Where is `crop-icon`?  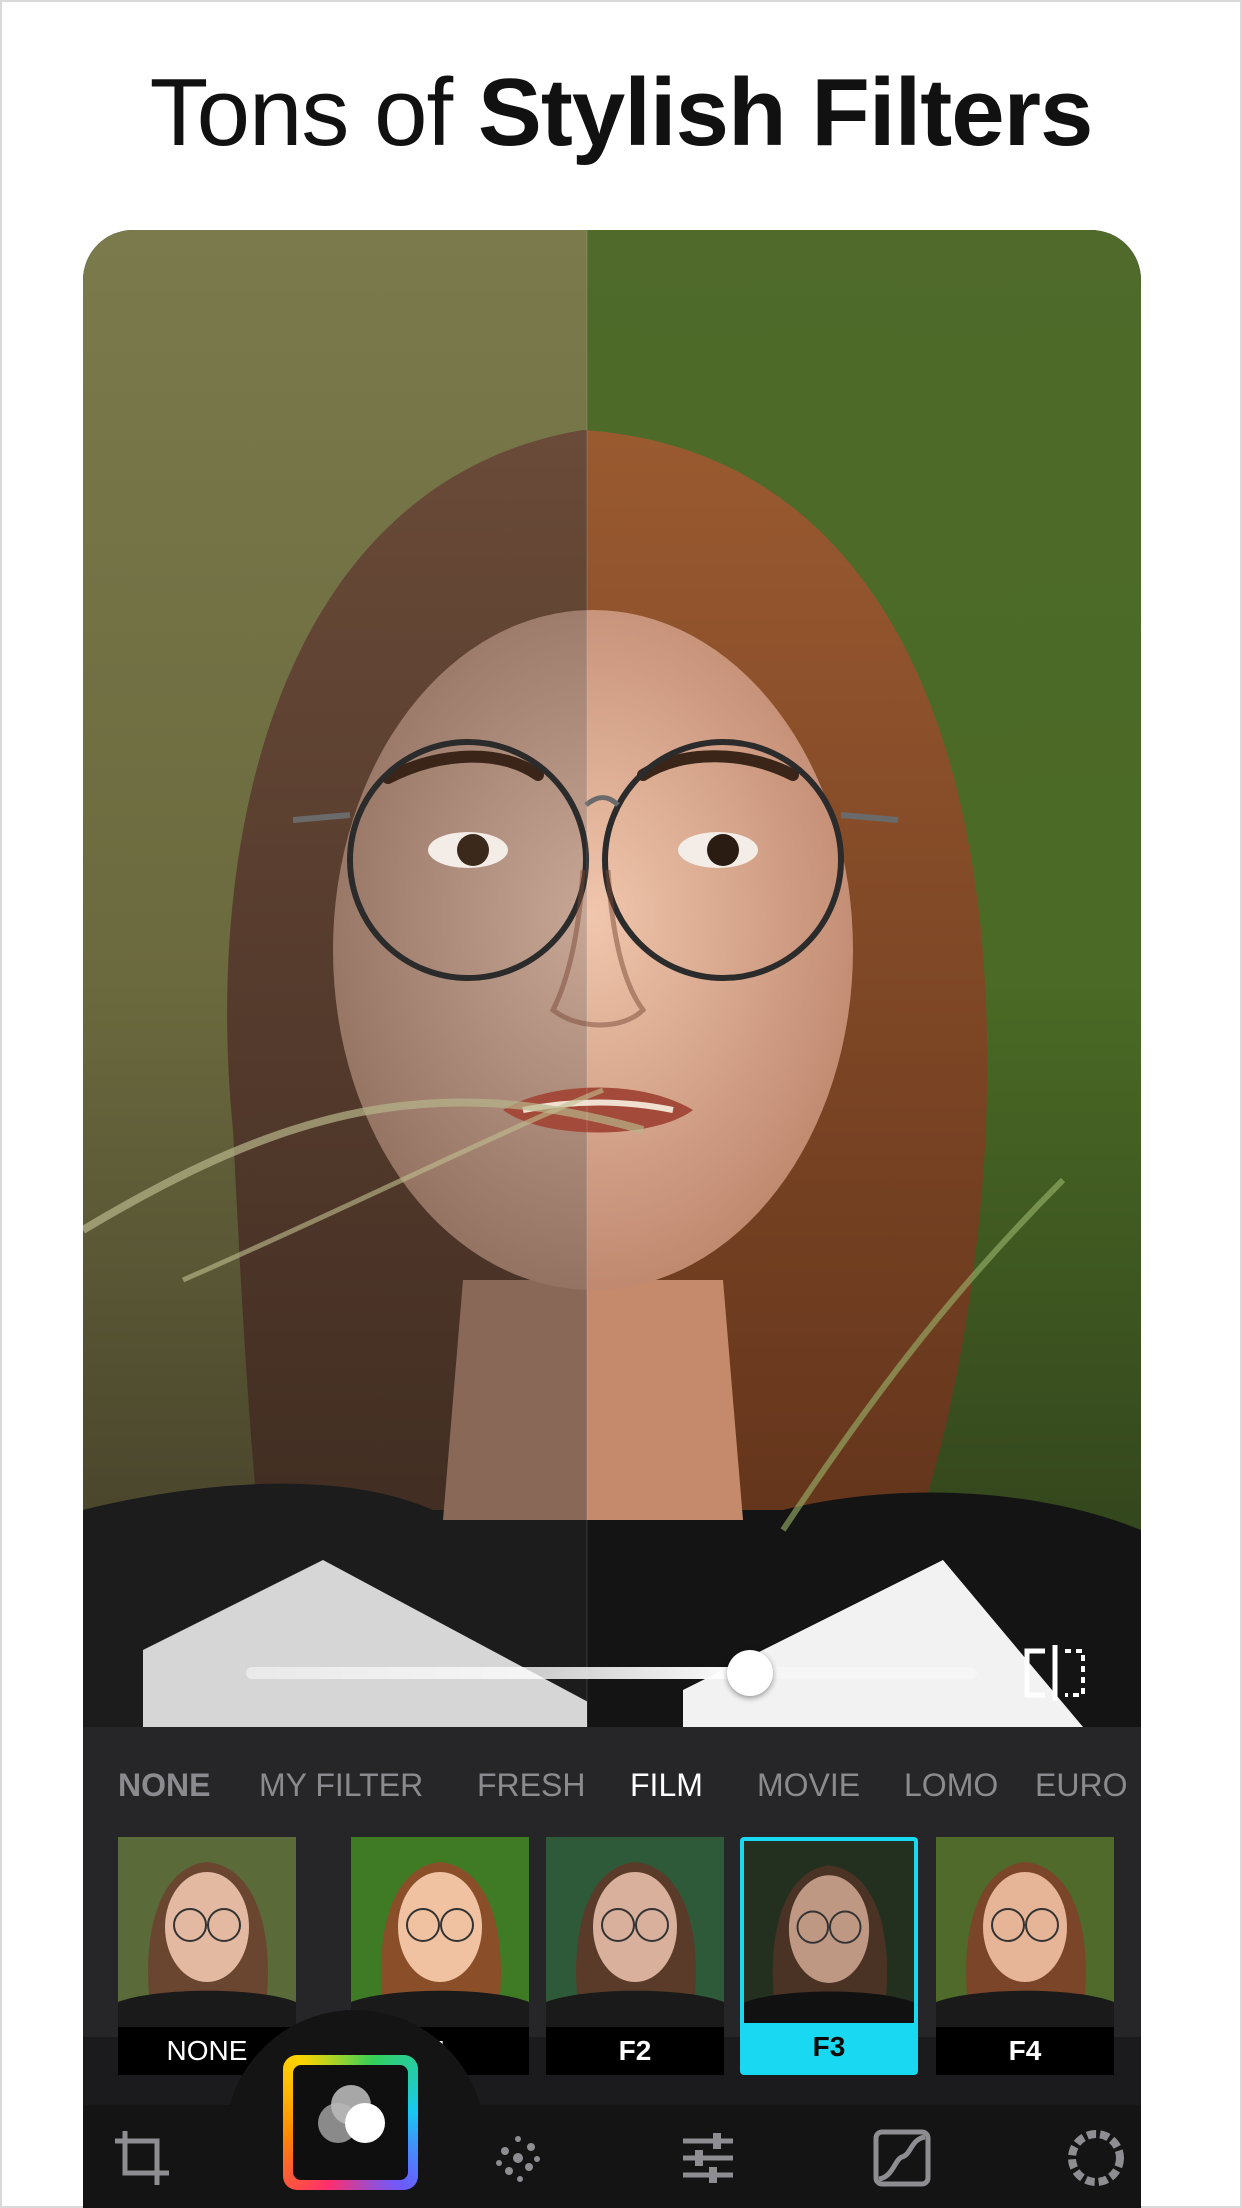
crop-icon is located at coordinates (142, 2158).